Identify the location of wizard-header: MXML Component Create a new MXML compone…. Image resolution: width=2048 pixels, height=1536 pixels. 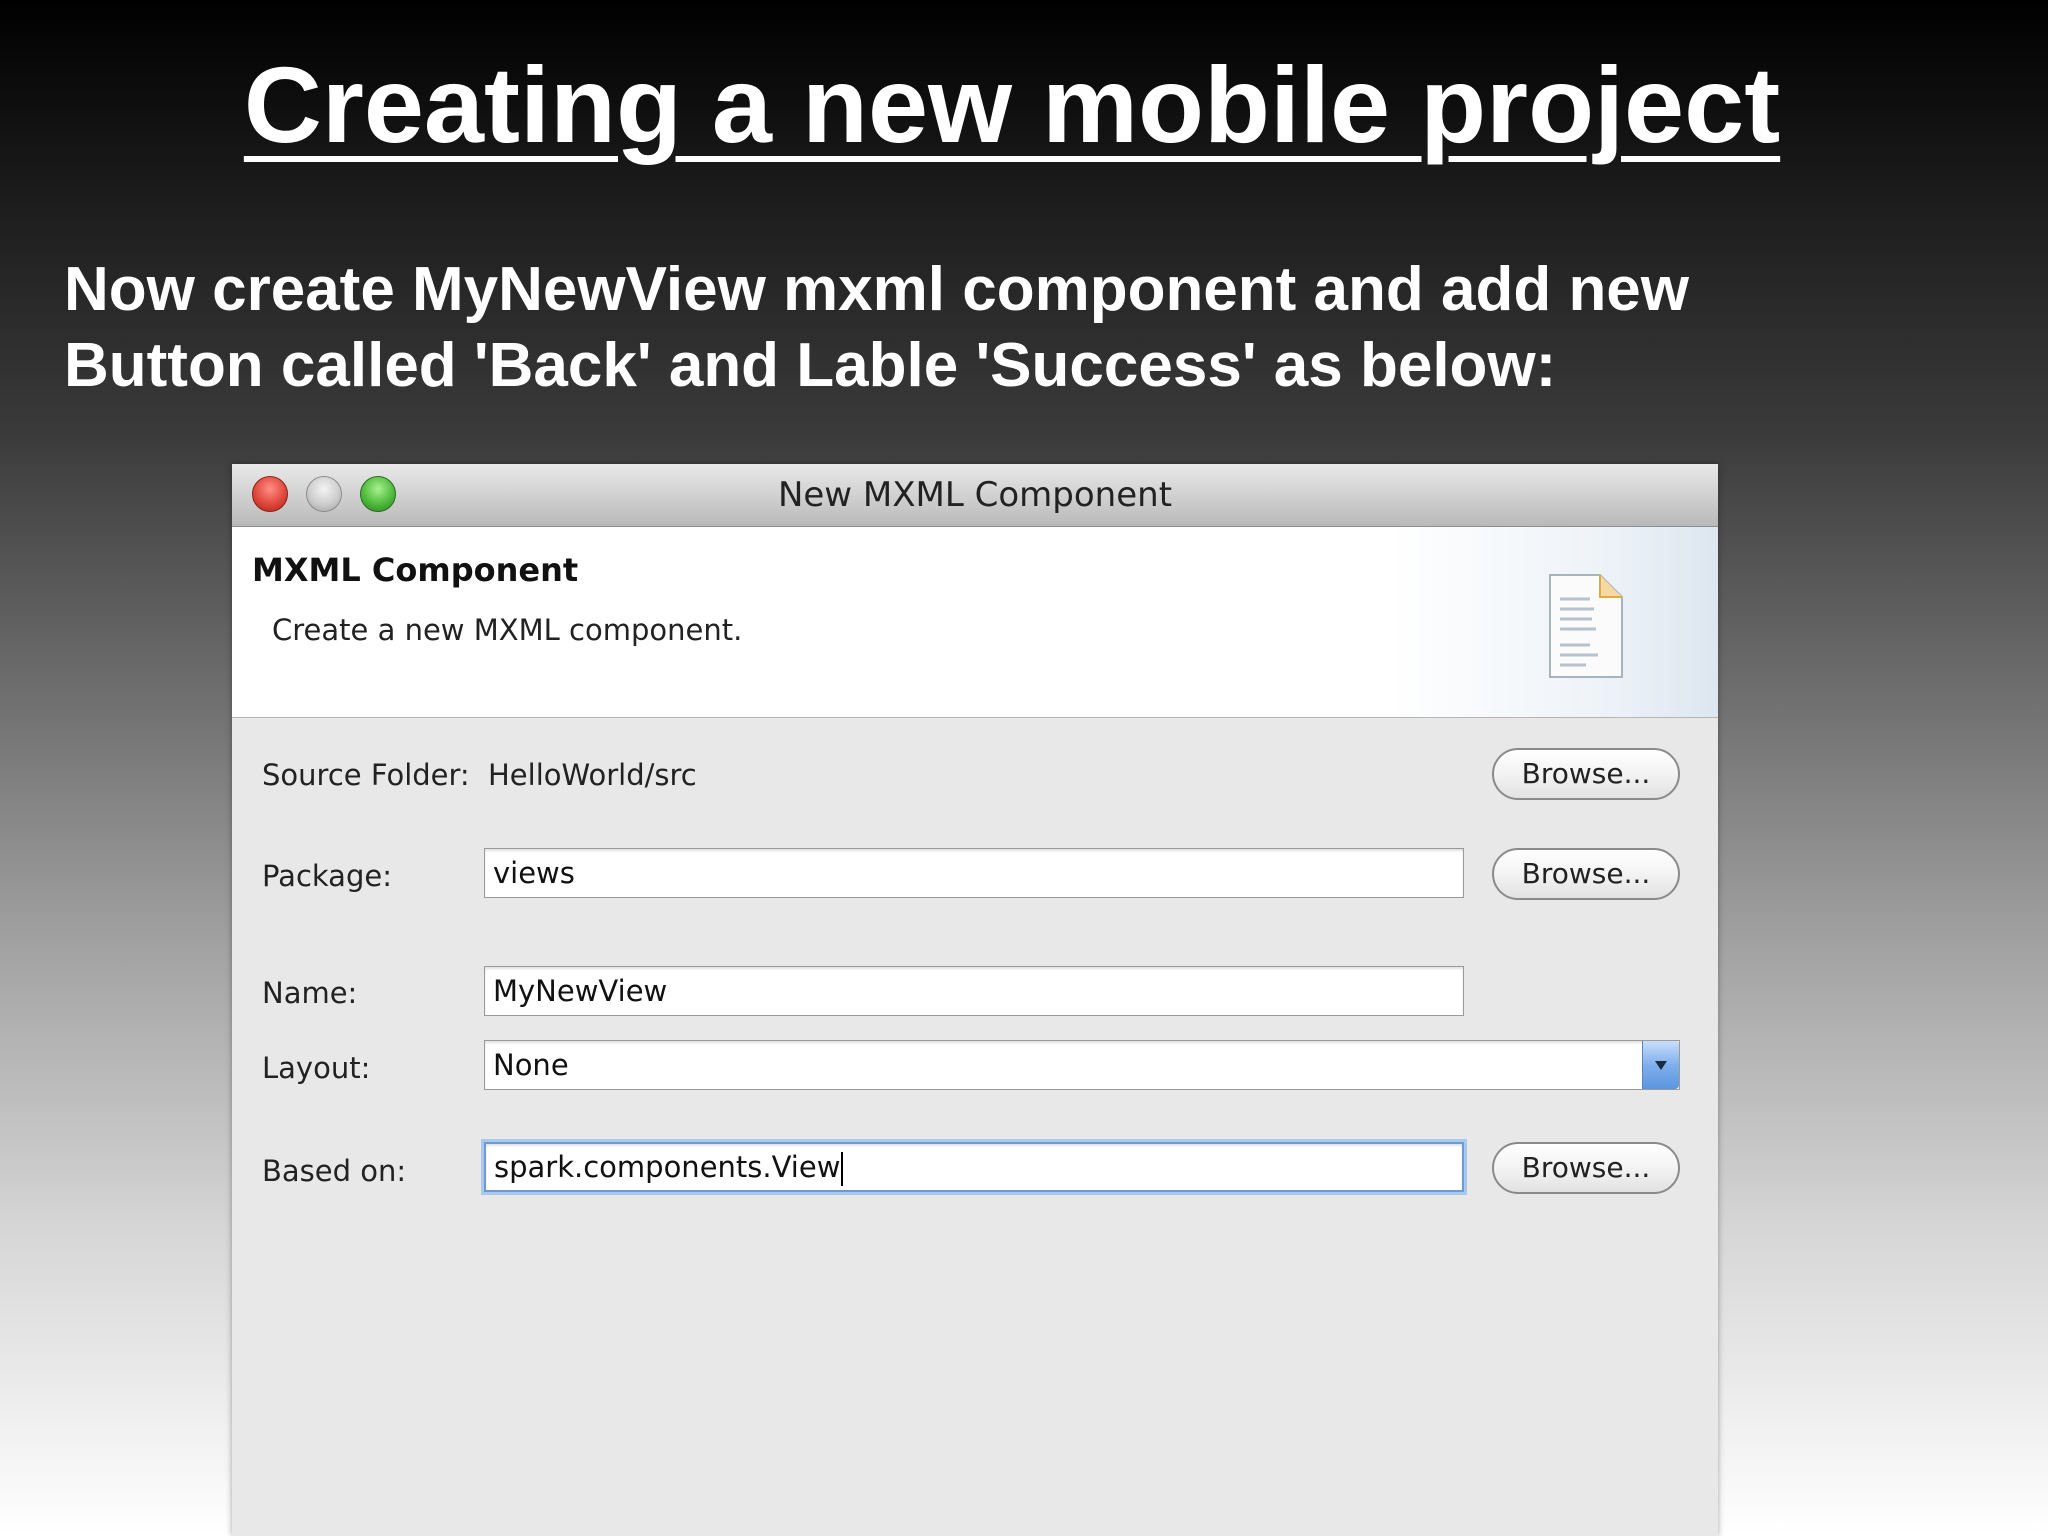
(975, 622).